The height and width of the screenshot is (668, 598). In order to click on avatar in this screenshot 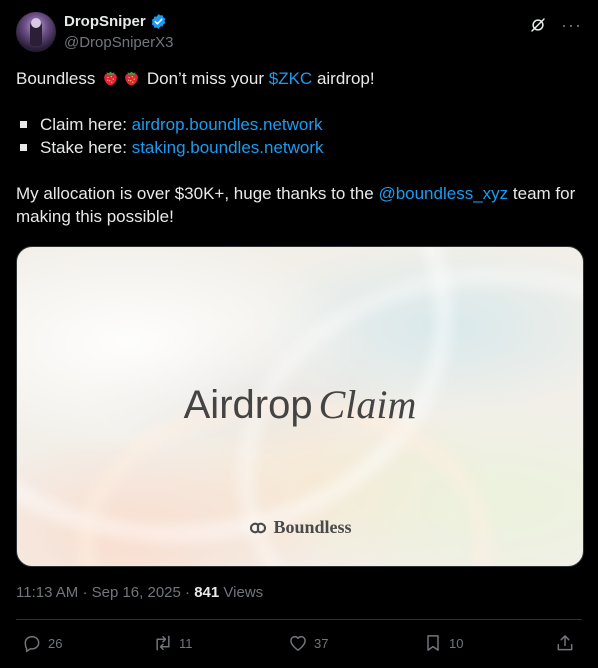, I will do `click(36, 32)`.